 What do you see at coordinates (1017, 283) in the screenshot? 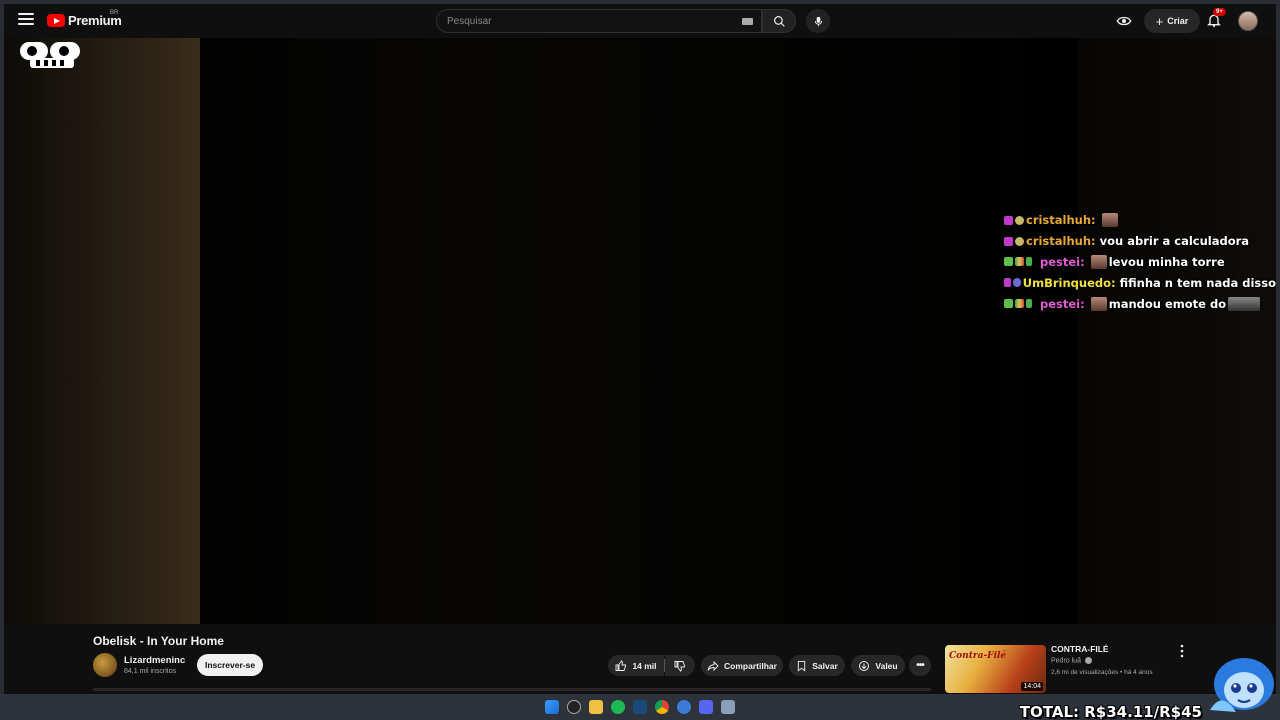
I see `gamepad-badge-icon` at bounding box center [1017, 283].